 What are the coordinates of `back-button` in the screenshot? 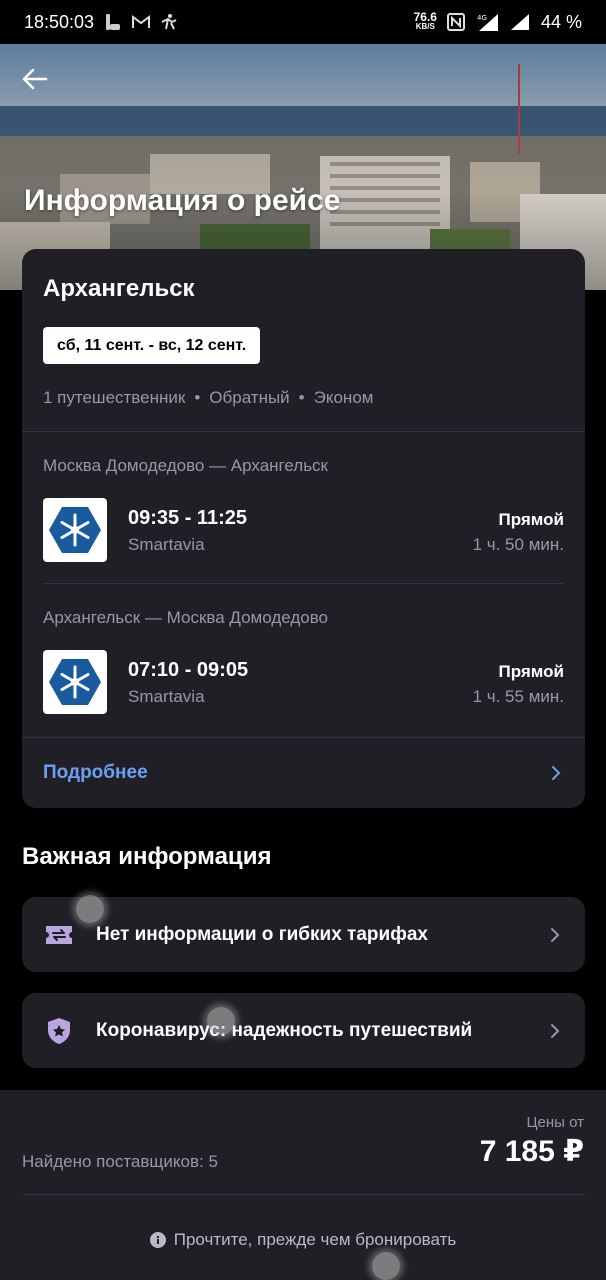 It's located at (38, 84).